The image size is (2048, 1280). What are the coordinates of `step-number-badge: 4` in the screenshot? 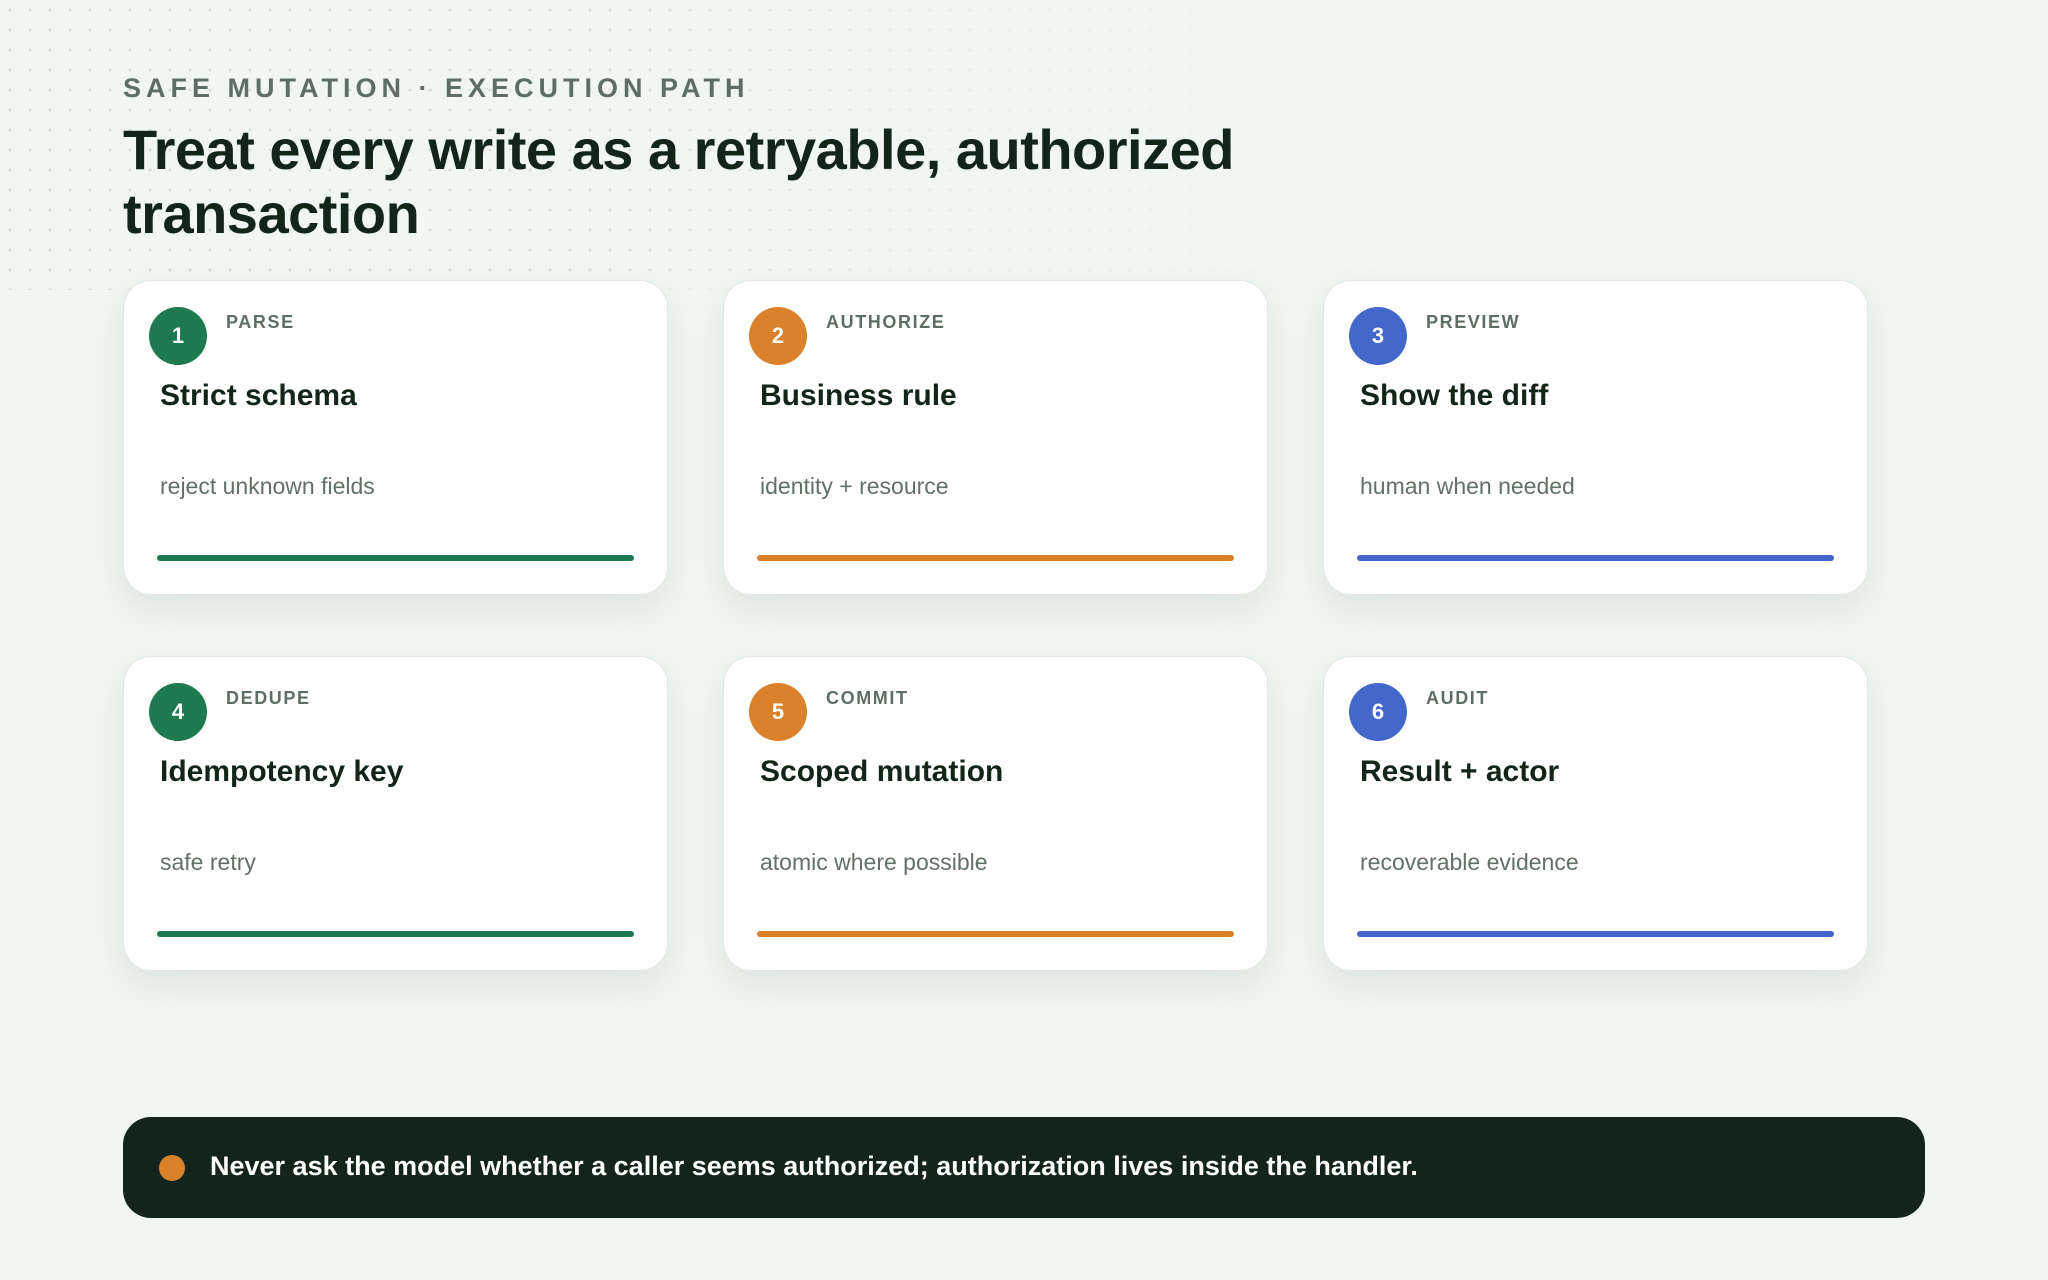 It's located at (178, 712).